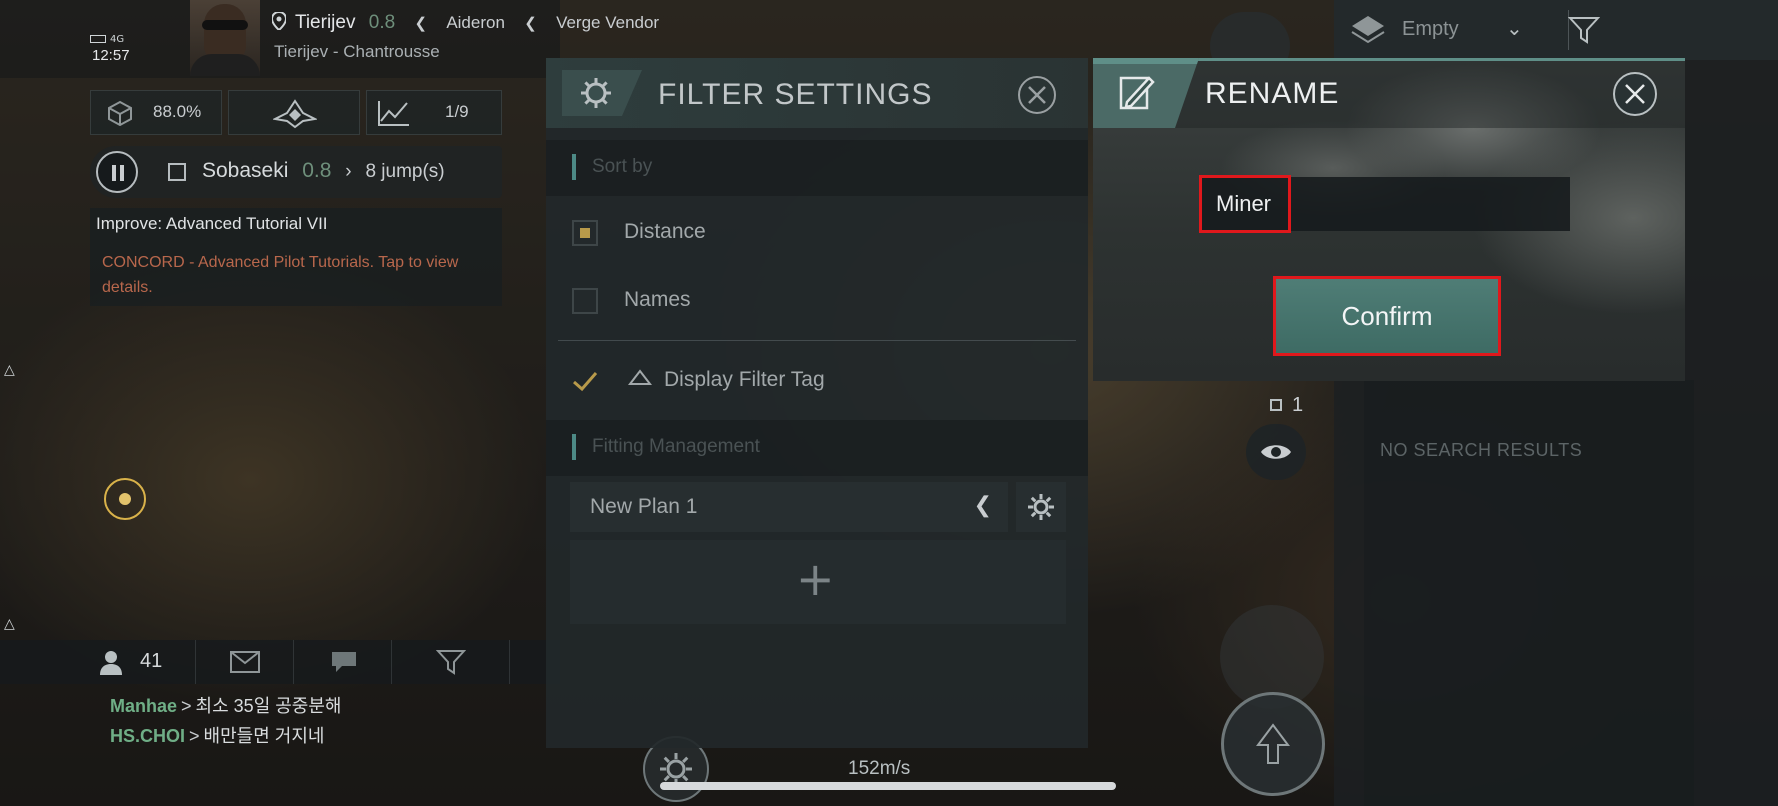 This screenshot has height=806, width=1778. What do you see at coordinates (225, 65) in the screenshot?
I see `portrait-body` at bounding box center [225, 65].